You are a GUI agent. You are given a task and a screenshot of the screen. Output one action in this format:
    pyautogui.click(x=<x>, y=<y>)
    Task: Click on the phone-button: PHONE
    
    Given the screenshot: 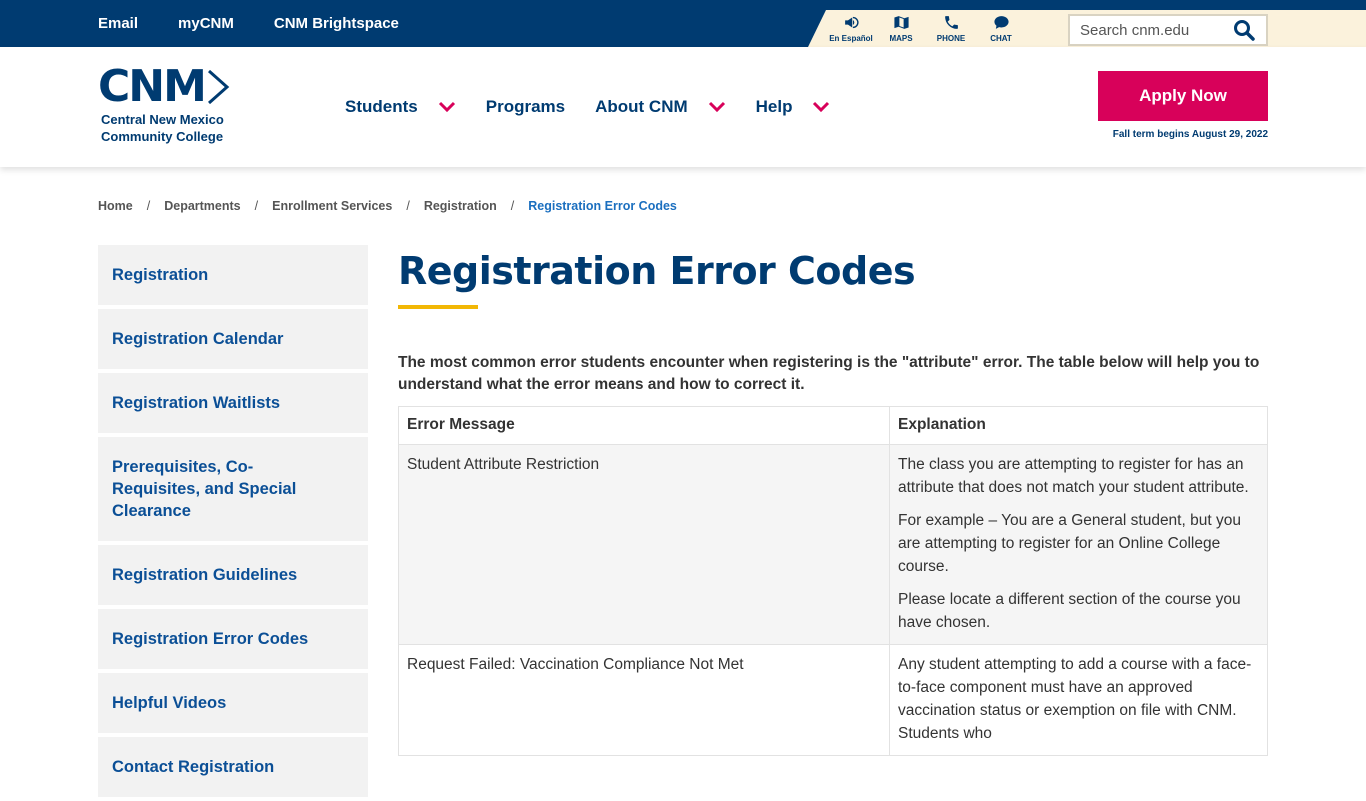 What is the action you would take?
    pyautogui.click(x=951, y=28)
    